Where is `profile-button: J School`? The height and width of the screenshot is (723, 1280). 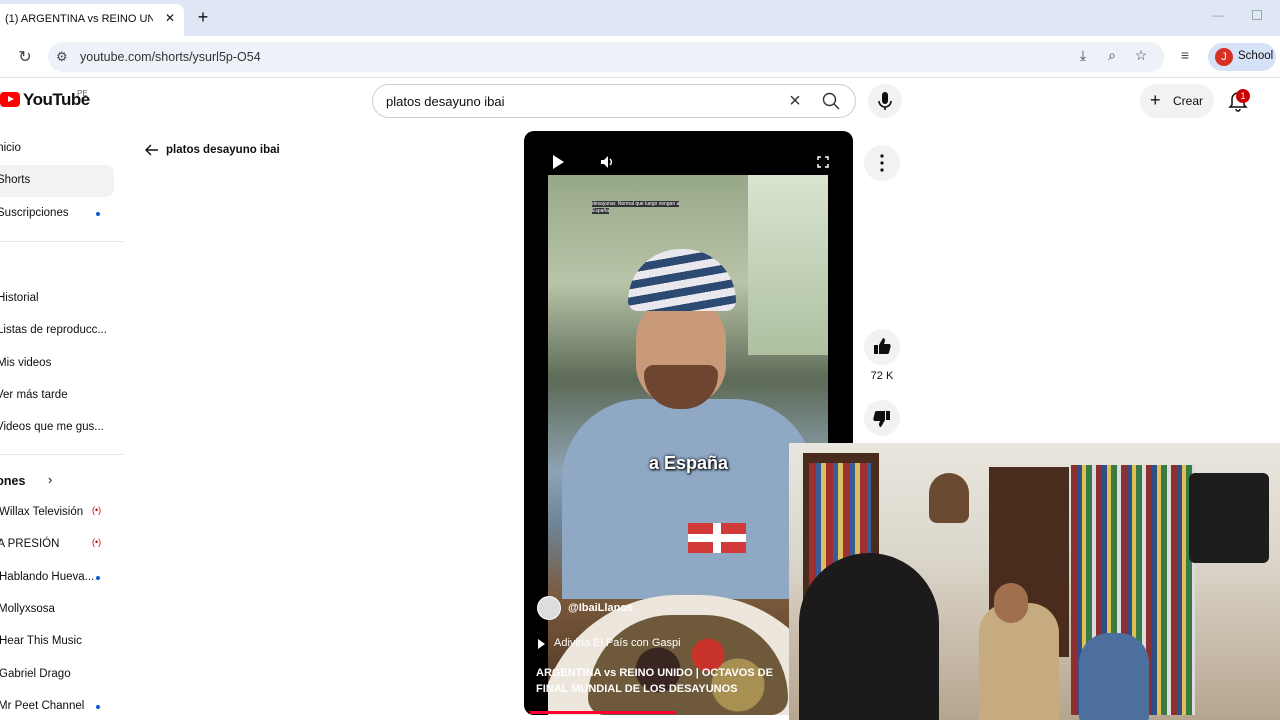
profile-button: J School is located at coordinates (1242, 57).